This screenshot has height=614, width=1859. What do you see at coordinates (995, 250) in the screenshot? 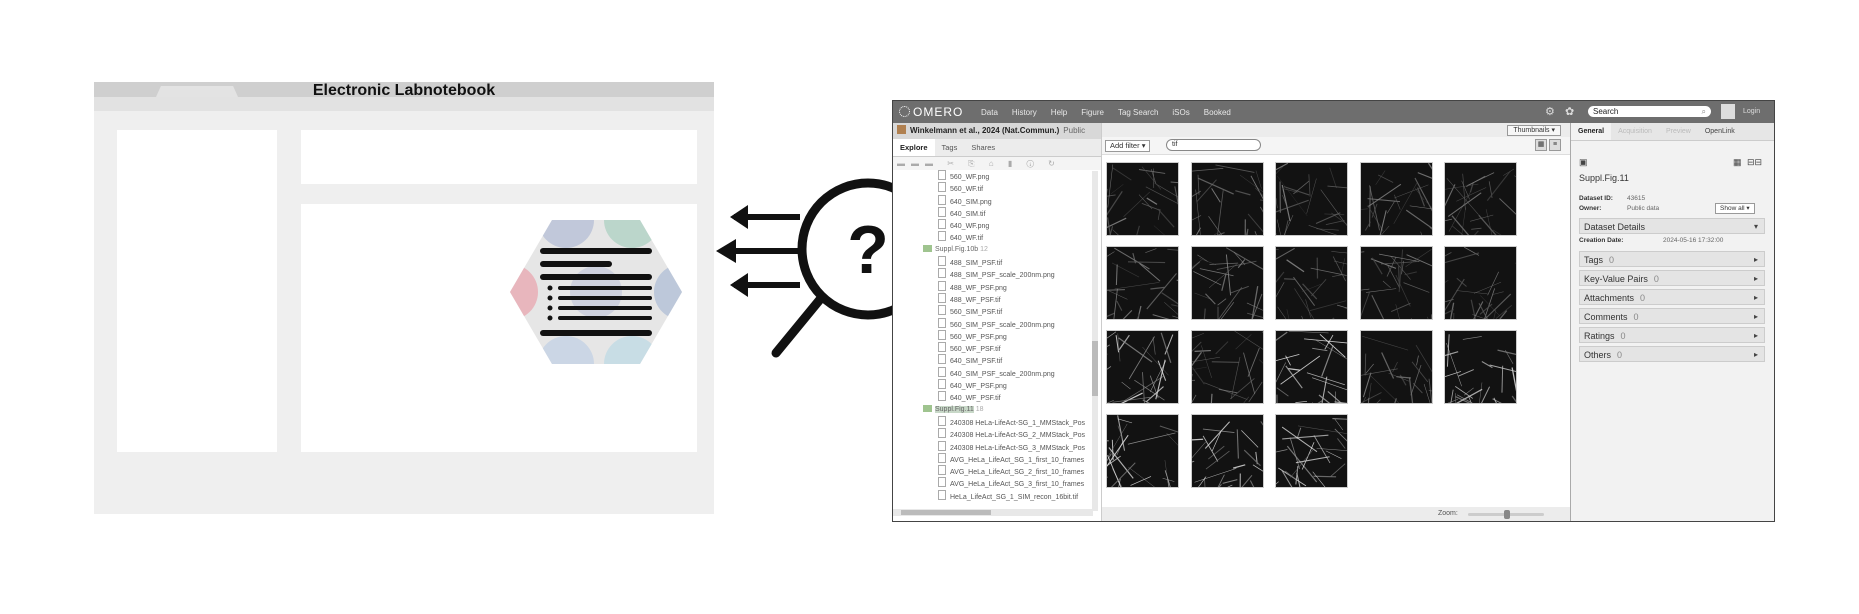
I see `tree-dataset: Suppl.Fig.10b 12` at bounding box center [995, 250].